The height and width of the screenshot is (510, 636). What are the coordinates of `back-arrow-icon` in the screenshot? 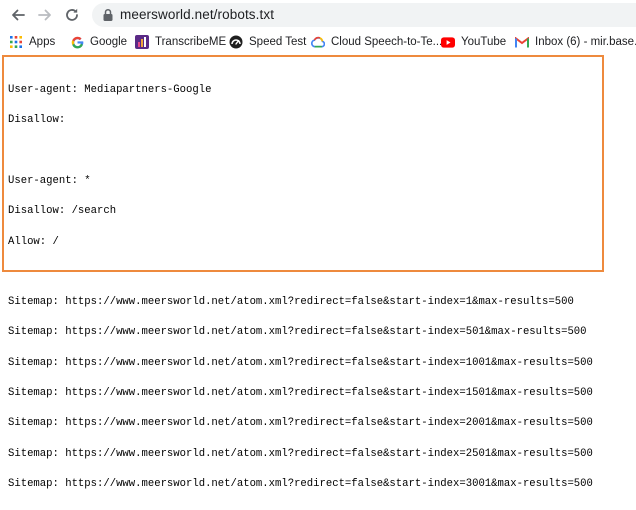 It's located at (18, 15).